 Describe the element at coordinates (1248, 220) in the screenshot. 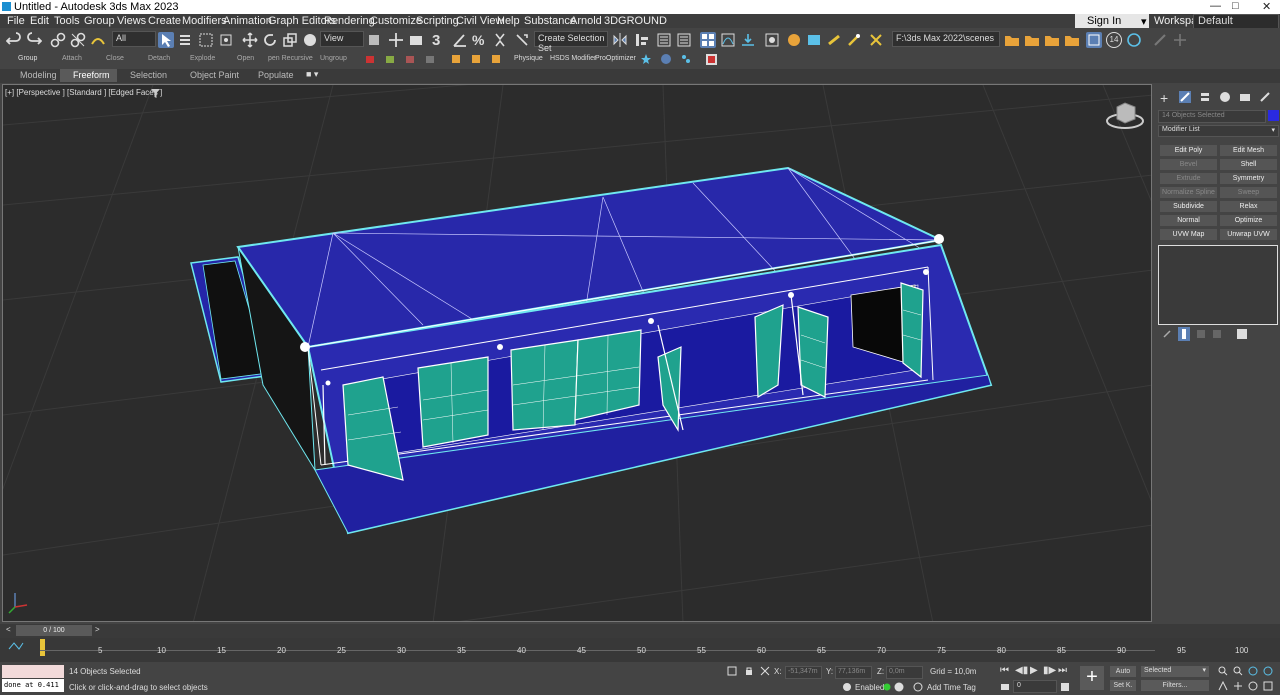

I see `optimize-button: Optimize` at that location.